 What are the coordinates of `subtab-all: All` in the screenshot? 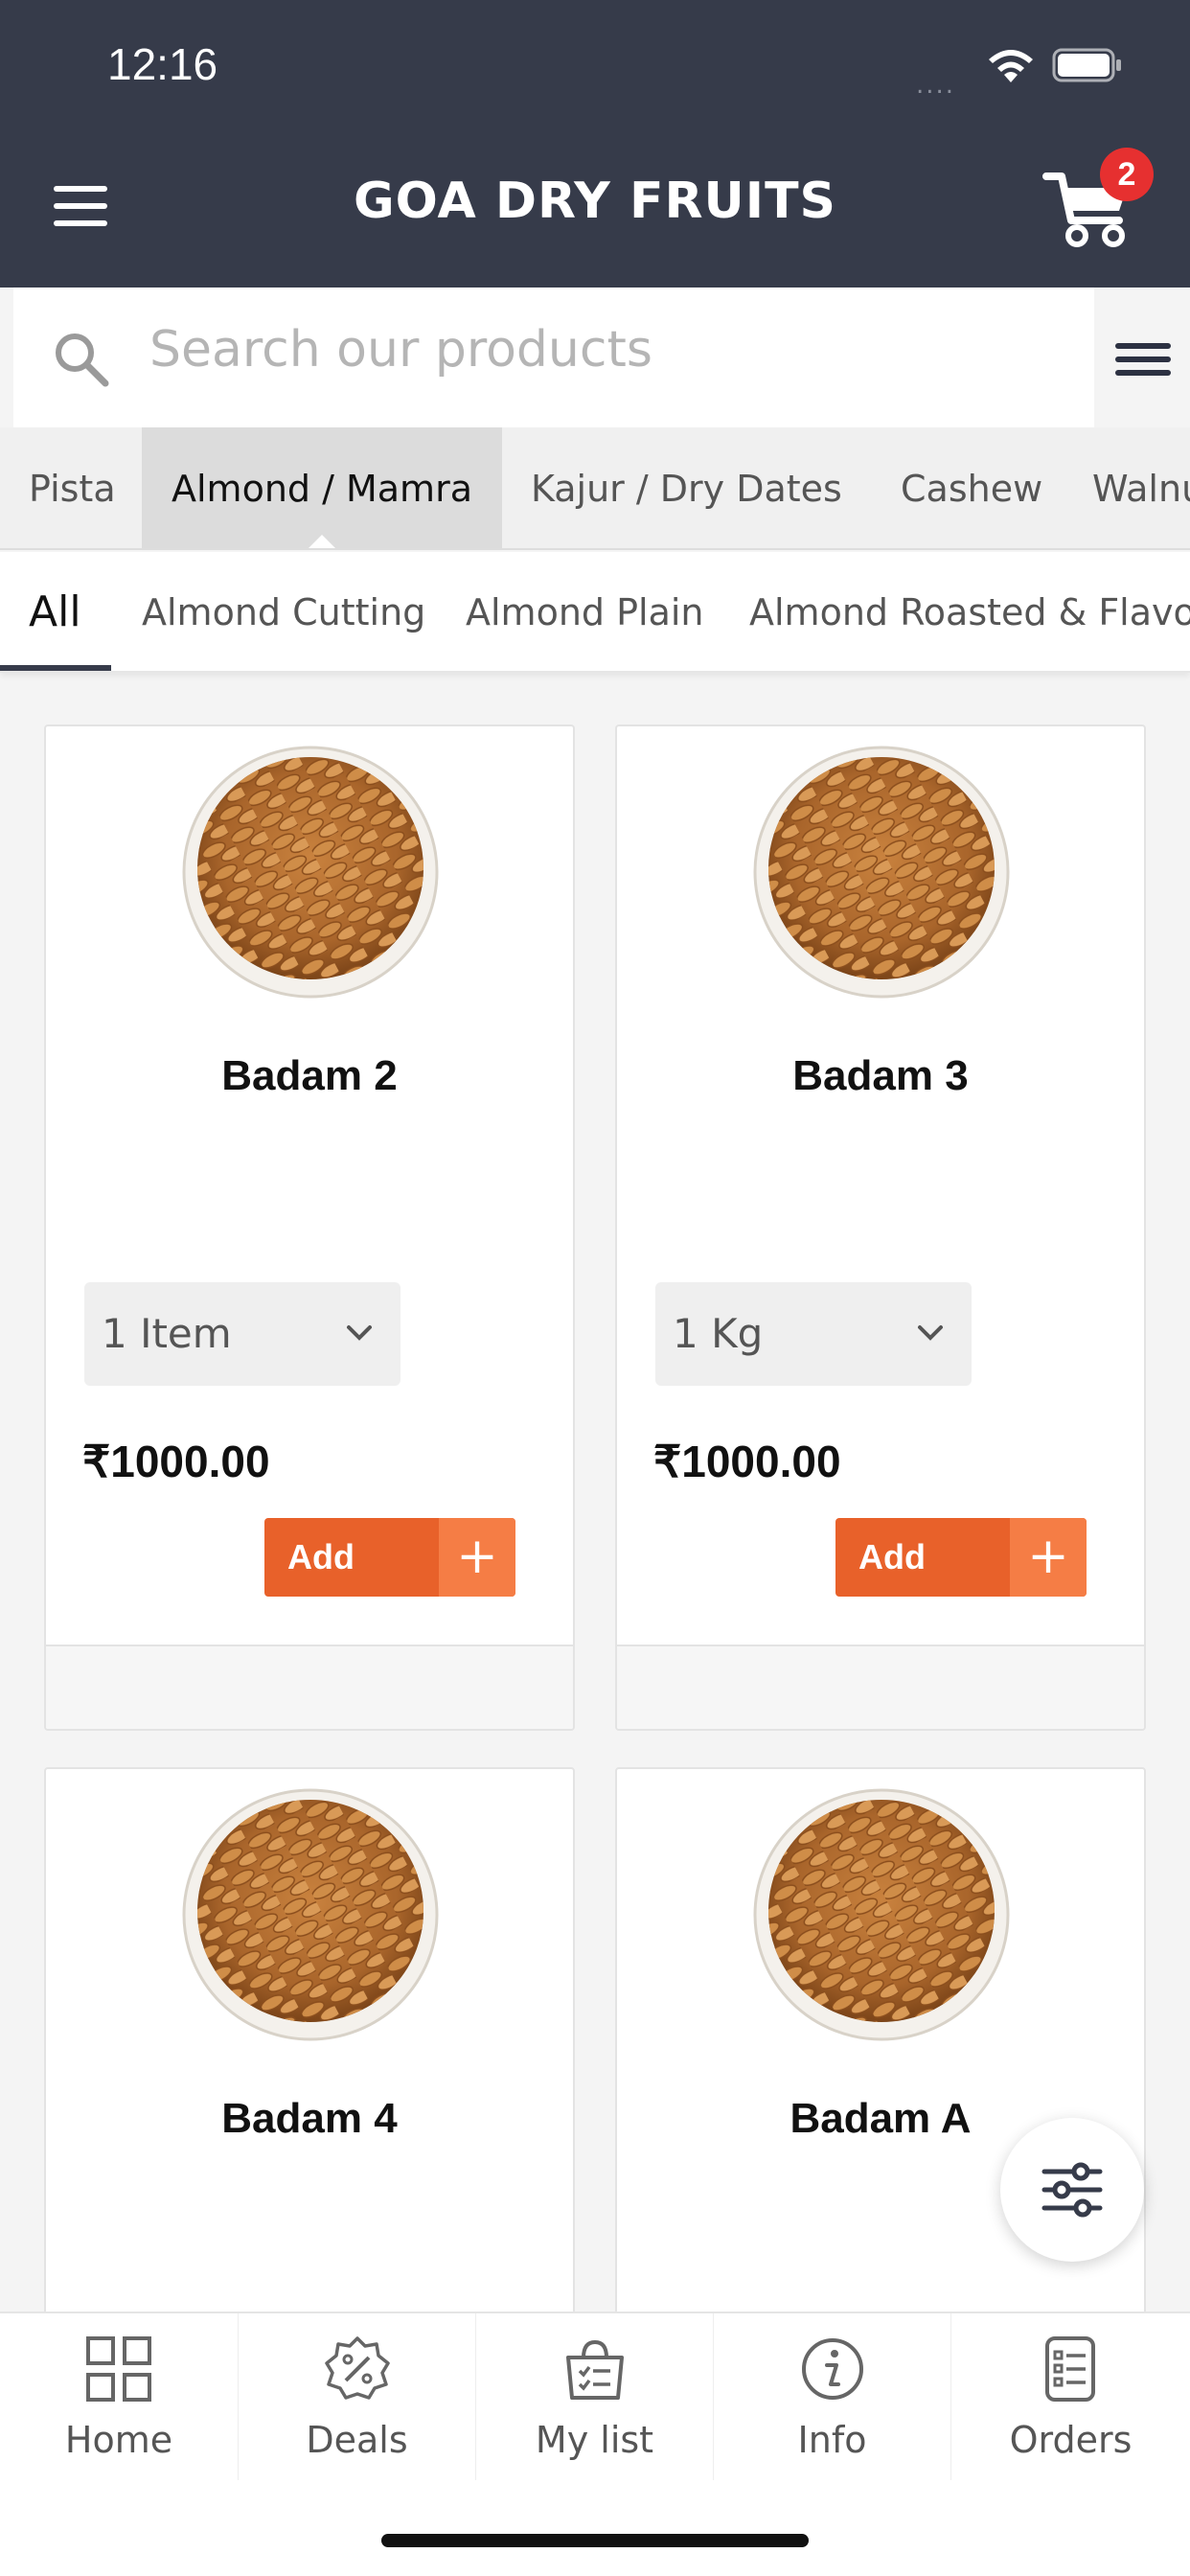 It's located at (55, 611).